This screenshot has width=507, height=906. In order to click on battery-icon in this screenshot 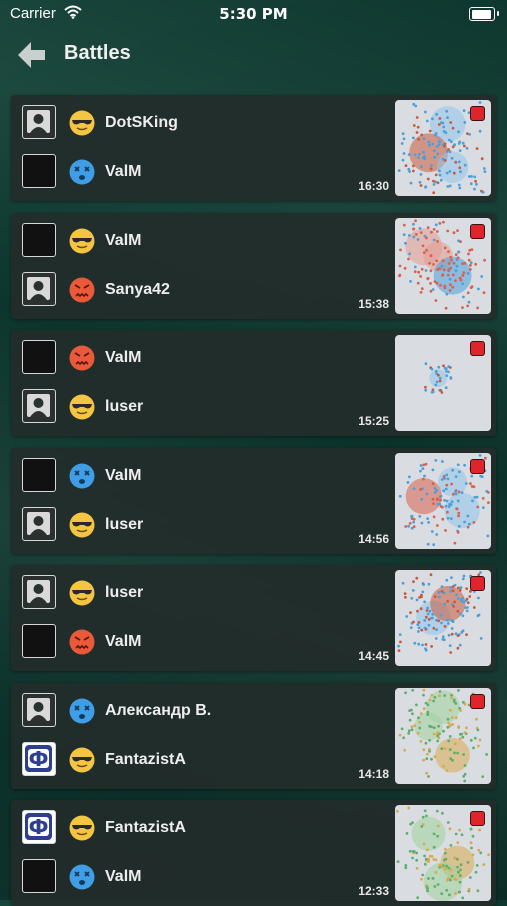, I will do `click(484, 14)`.